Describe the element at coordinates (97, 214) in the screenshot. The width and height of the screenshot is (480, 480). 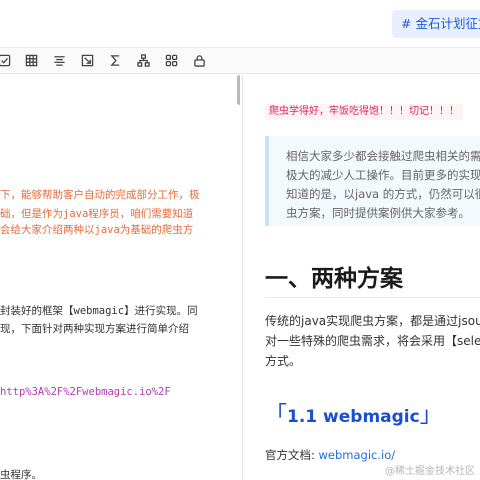
I see `editor-line: 础，但是作为java程序员，咱们需要知道` at that location.